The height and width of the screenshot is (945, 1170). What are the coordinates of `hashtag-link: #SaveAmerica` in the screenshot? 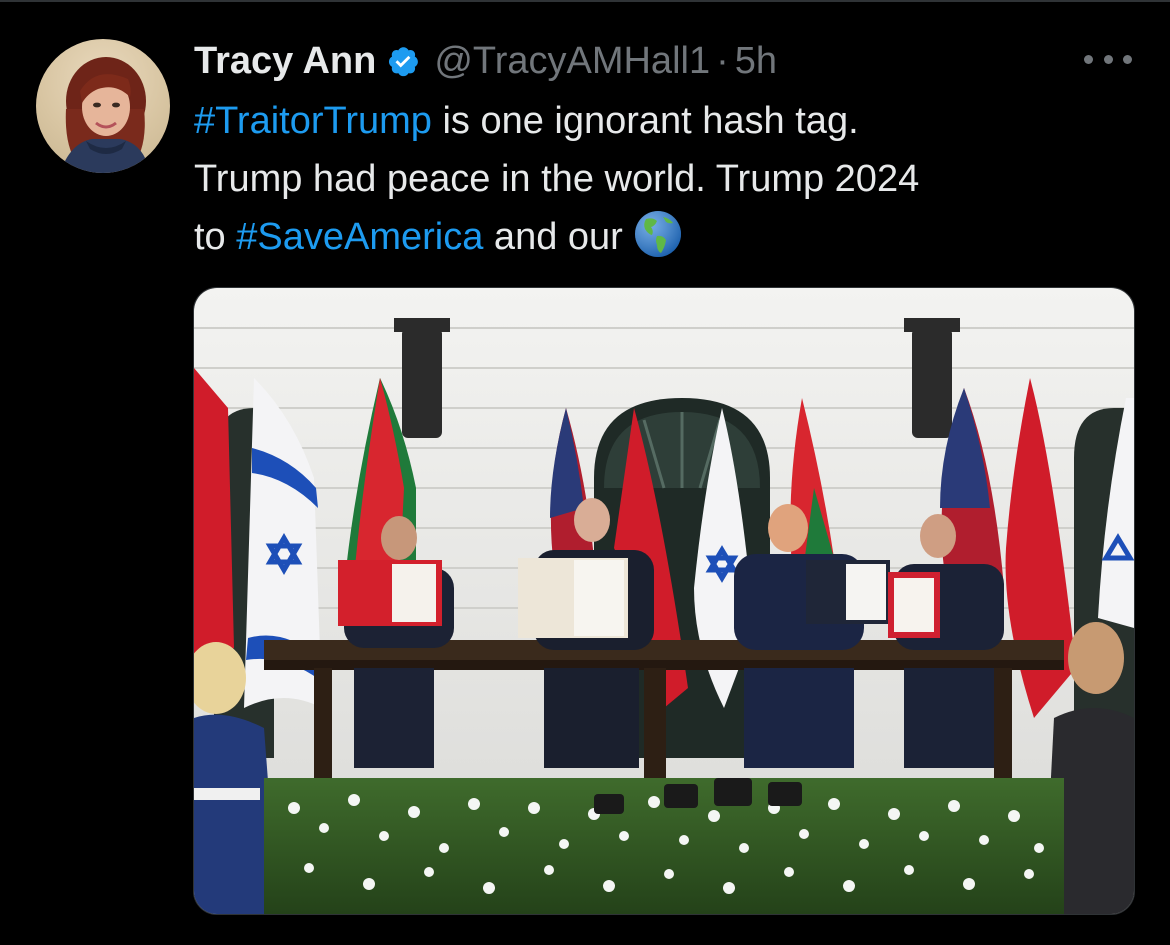 It's located at (359, 237).